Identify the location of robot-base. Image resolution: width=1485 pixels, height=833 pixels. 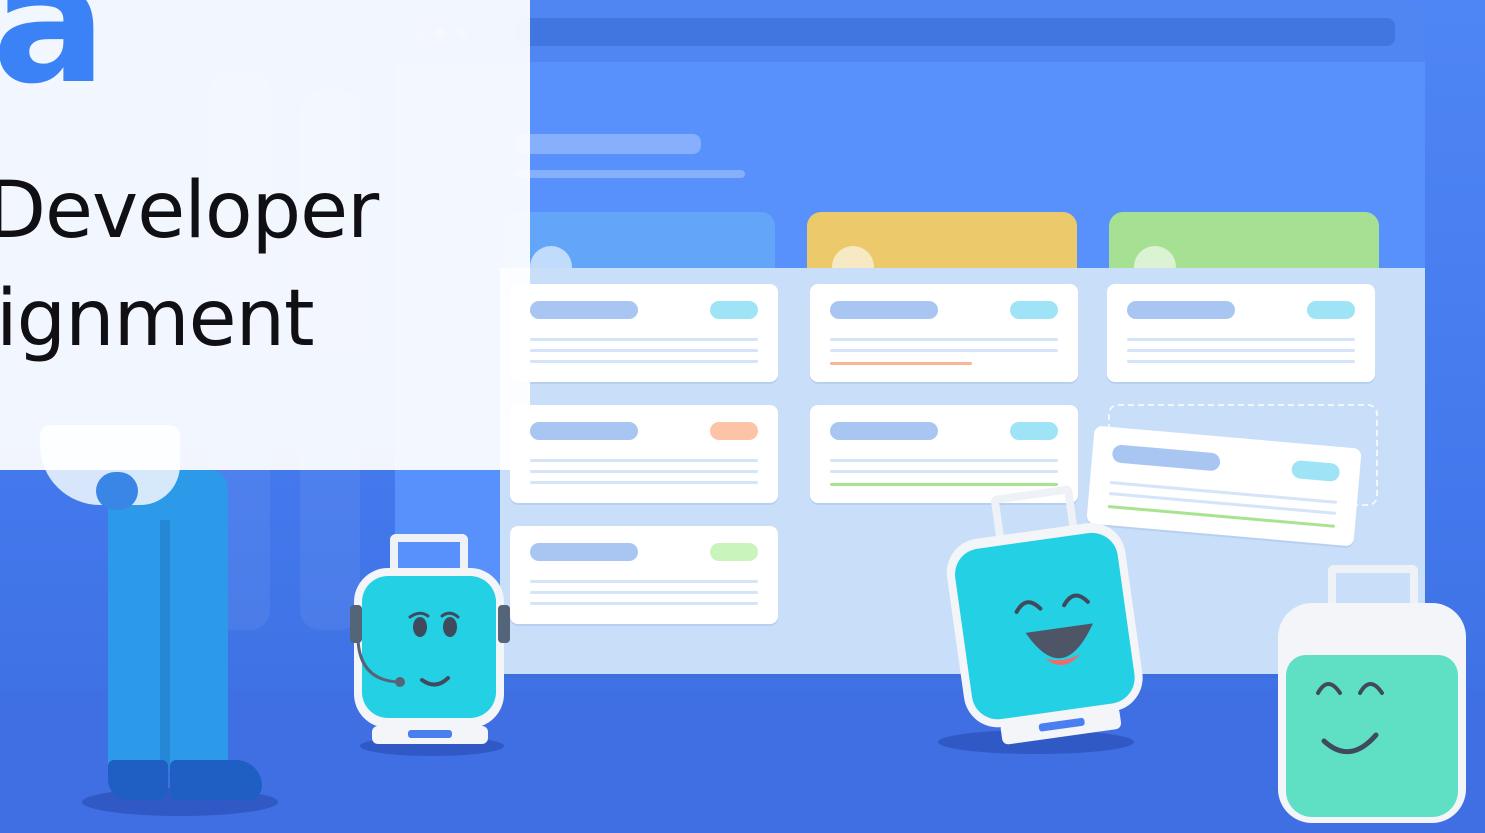
(430, 735).